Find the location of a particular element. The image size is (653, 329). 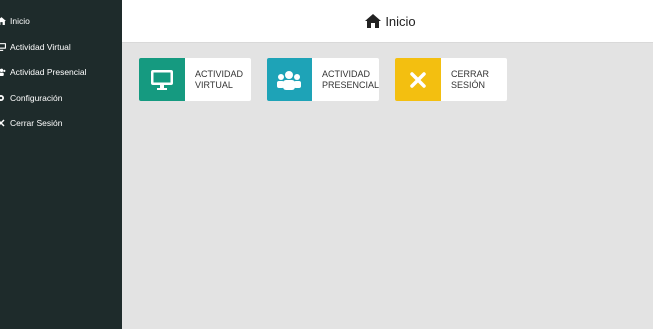

sidebar-item-cerrar-sesion: Cerrar Sesión is located at coordinates (61, 123).